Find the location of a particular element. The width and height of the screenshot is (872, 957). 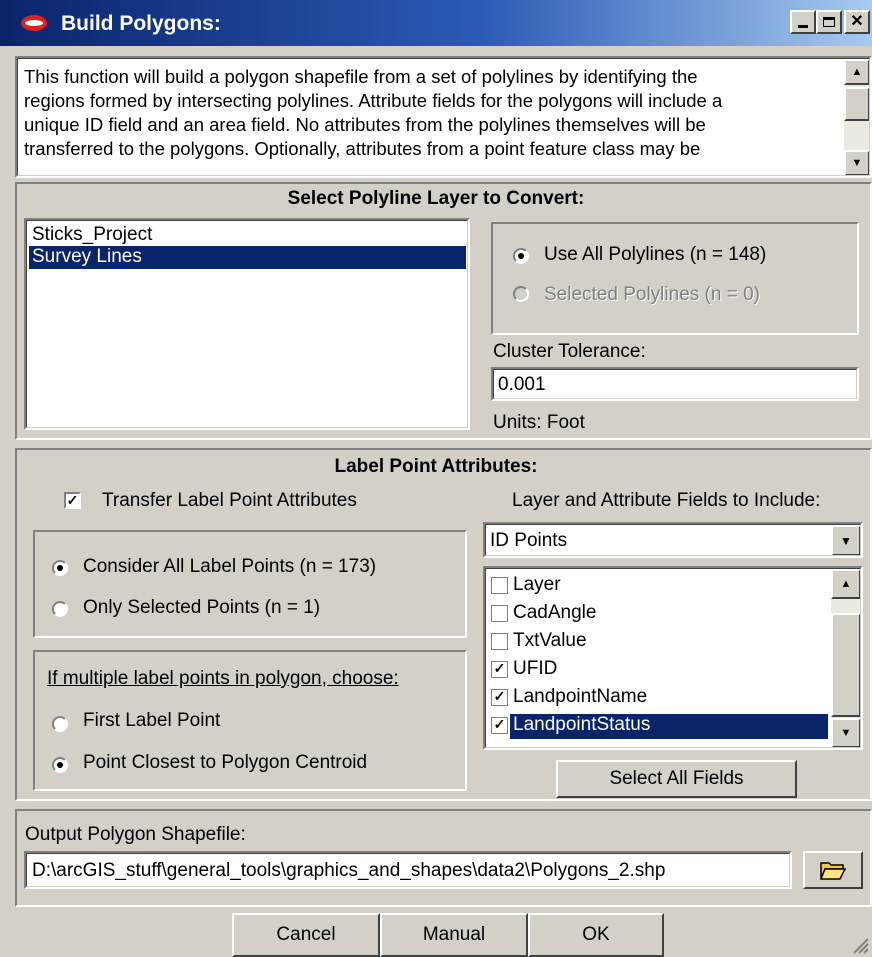

select-all-fields-button: Select All Fields is located at coordinates (676, 779).